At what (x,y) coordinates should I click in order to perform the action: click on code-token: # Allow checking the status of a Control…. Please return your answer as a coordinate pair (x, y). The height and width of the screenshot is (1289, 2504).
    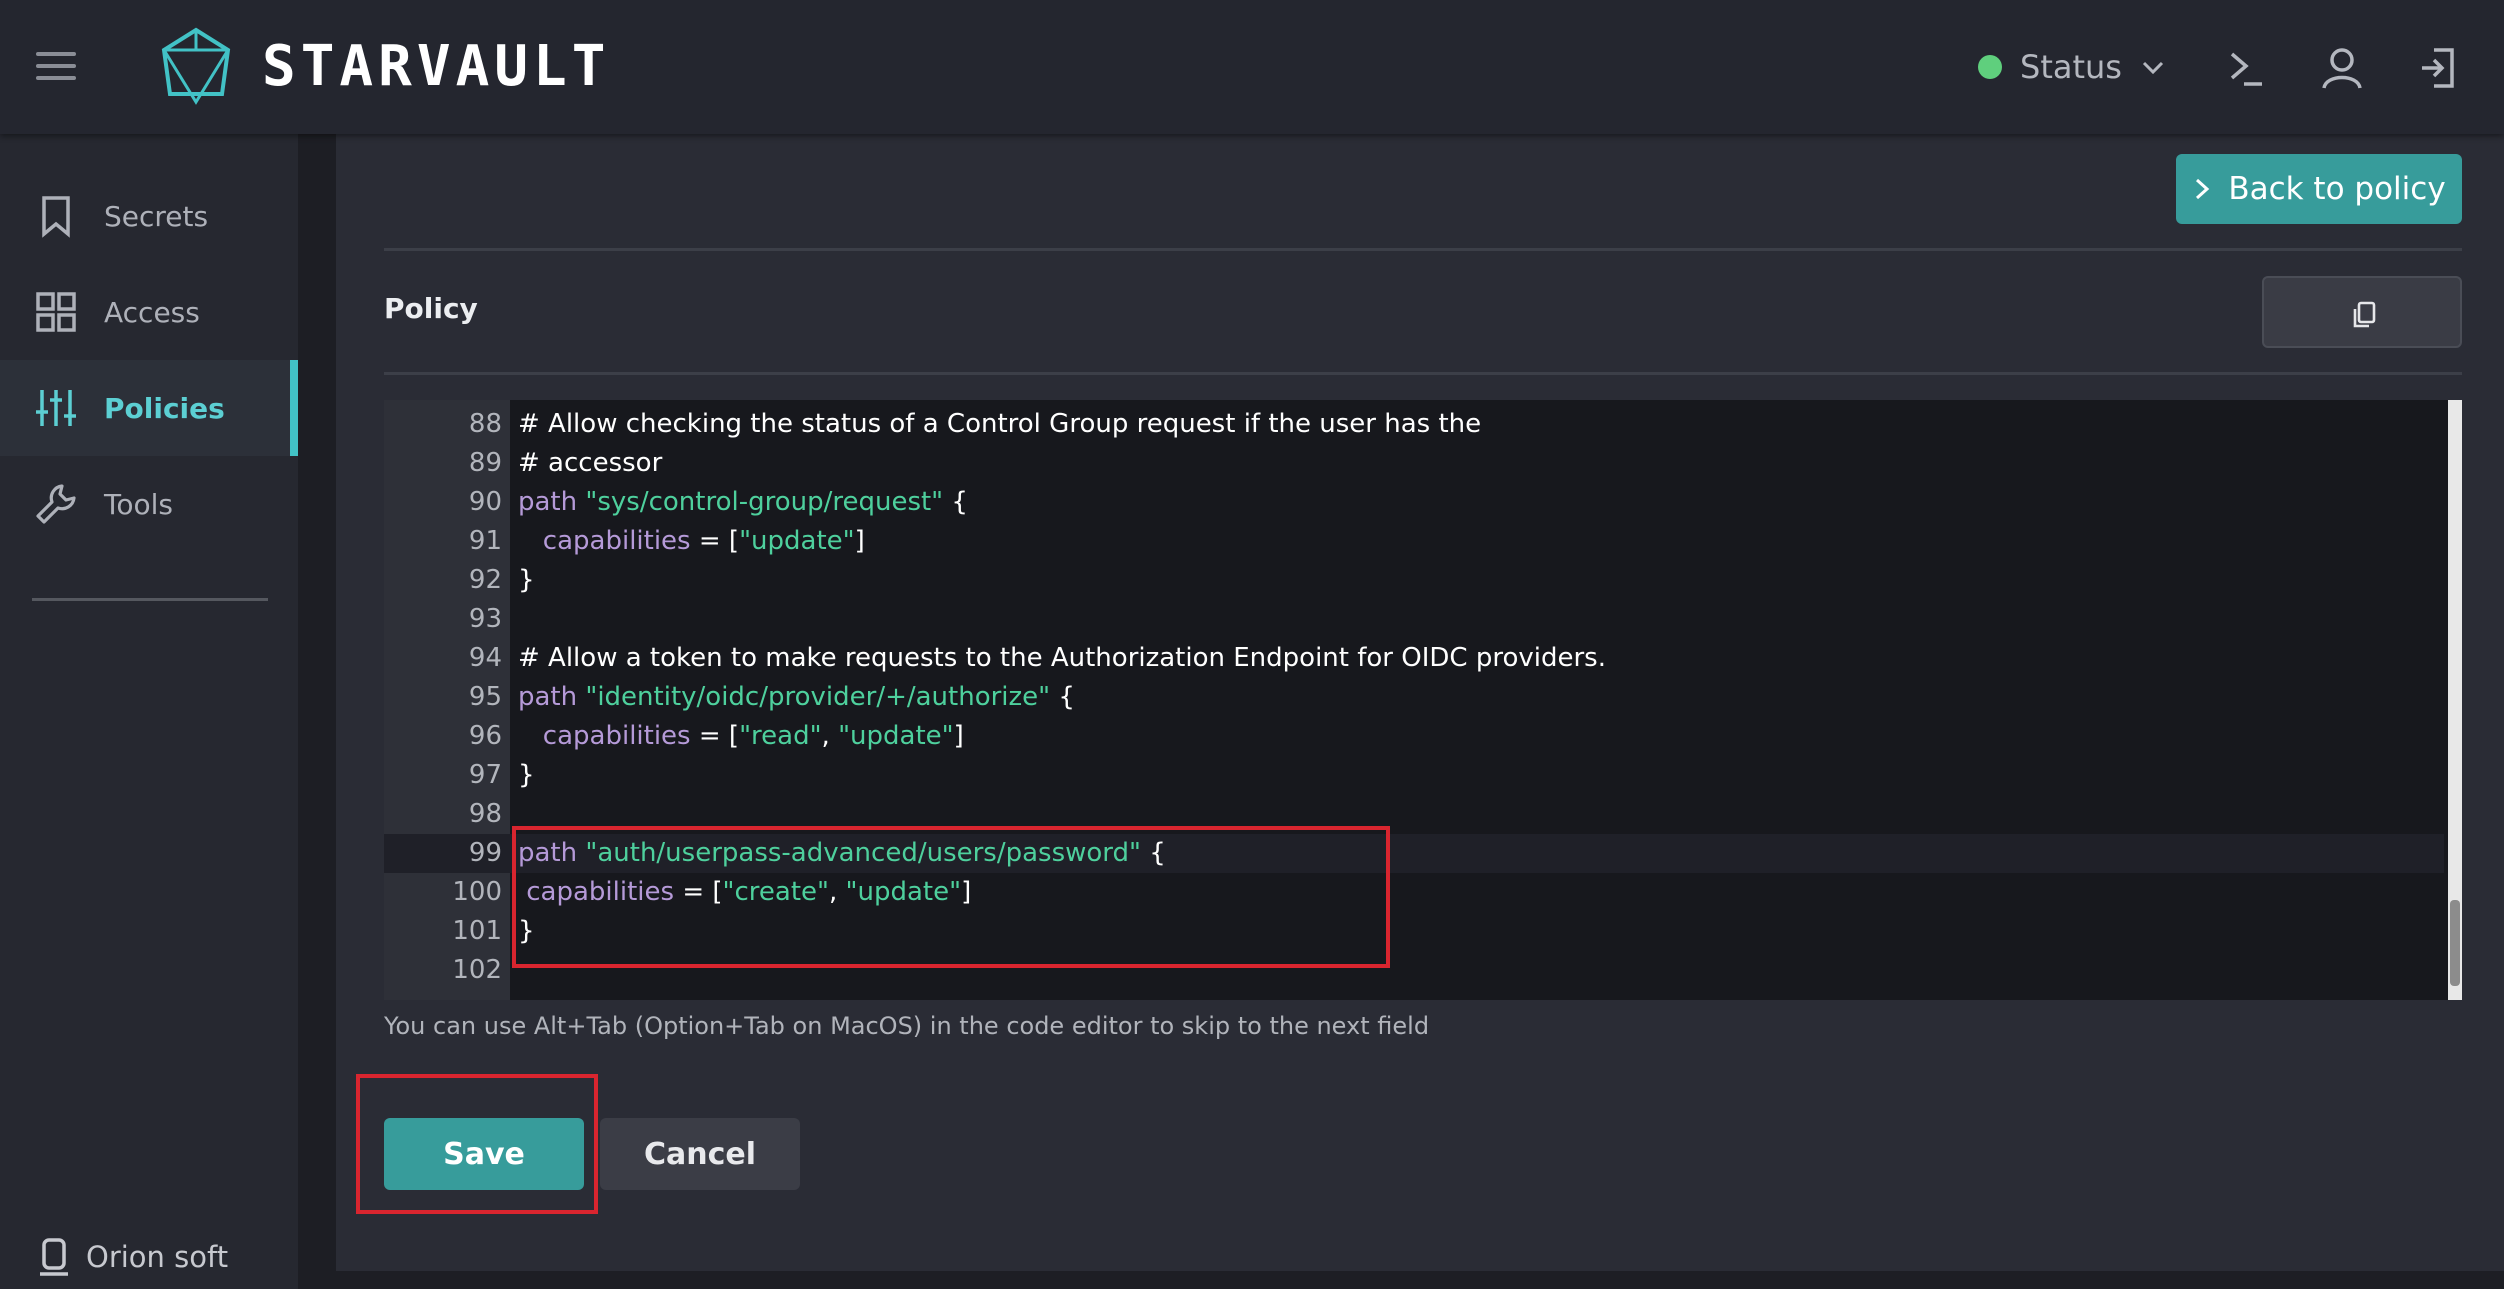
    Looking at the image, I should click on (1000, 424).